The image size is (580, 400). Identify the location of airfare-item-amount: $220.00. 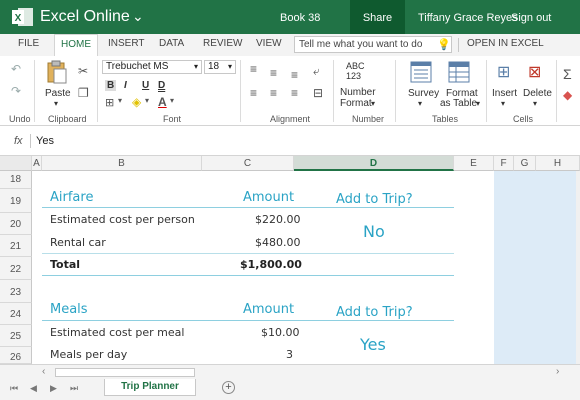
(278, 219).